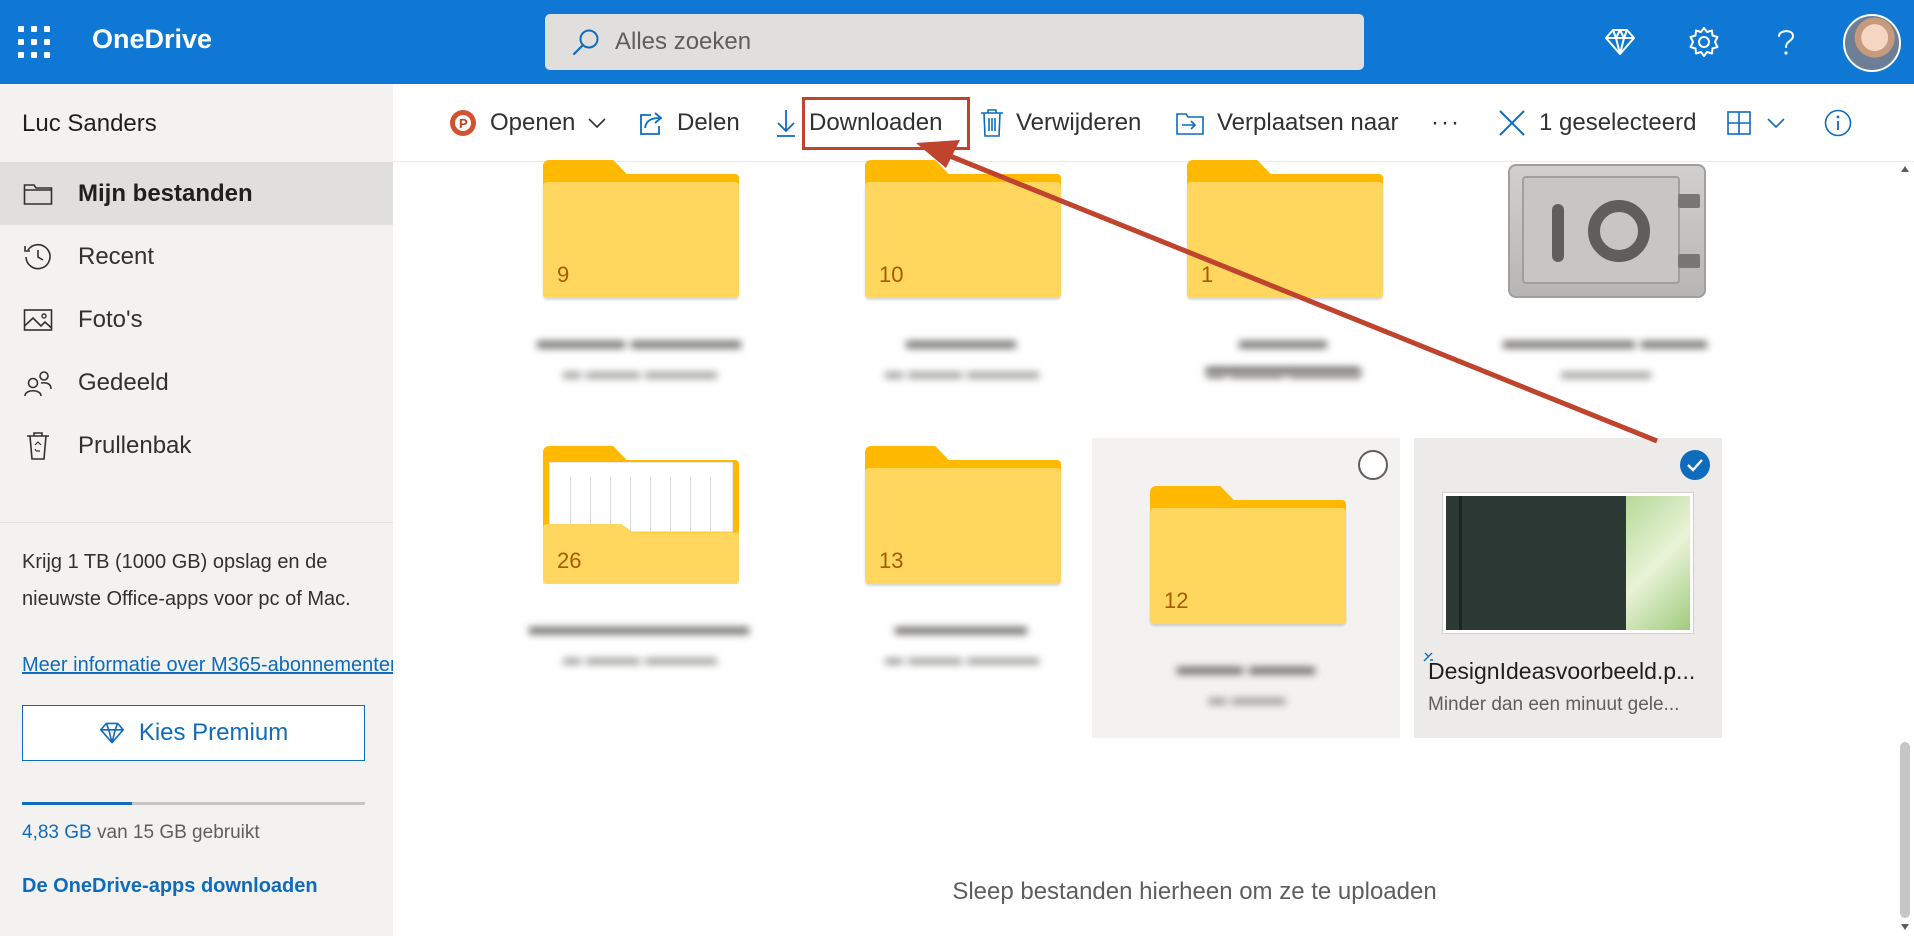  I want to click on folder-tile: 10 ▬▬▬▬▬ ▬ ▬▬▬ ▬▬▬▬, so click(961, 302).